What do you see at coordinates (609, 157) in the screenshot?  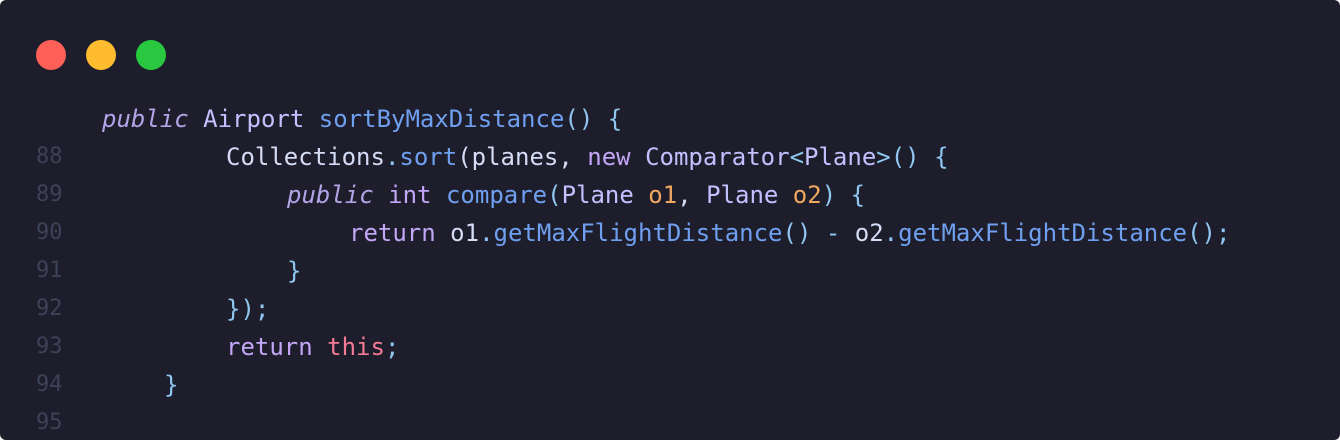 I see `code-token: new` at bounding box center [609, 157].